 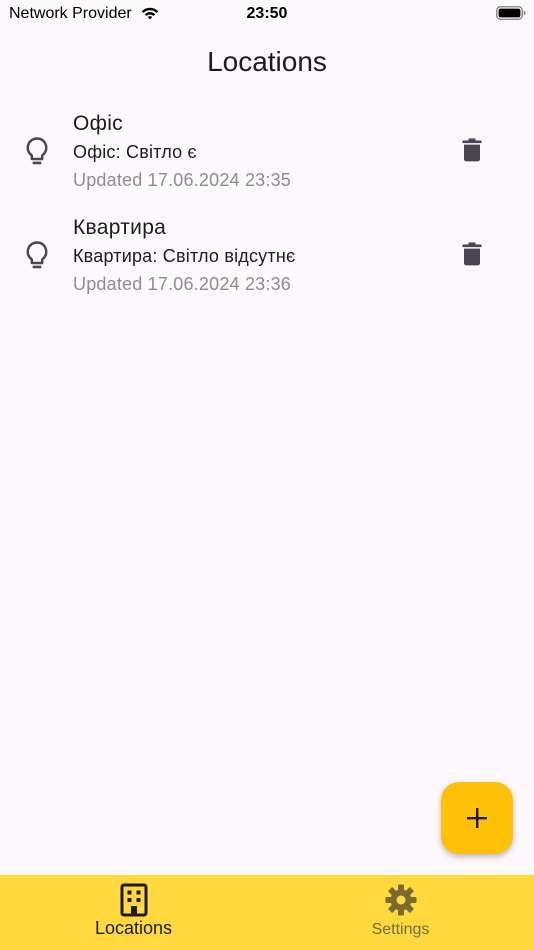 I want to click on location-status: Офіс: Світло є, so click(x=135, y=152).